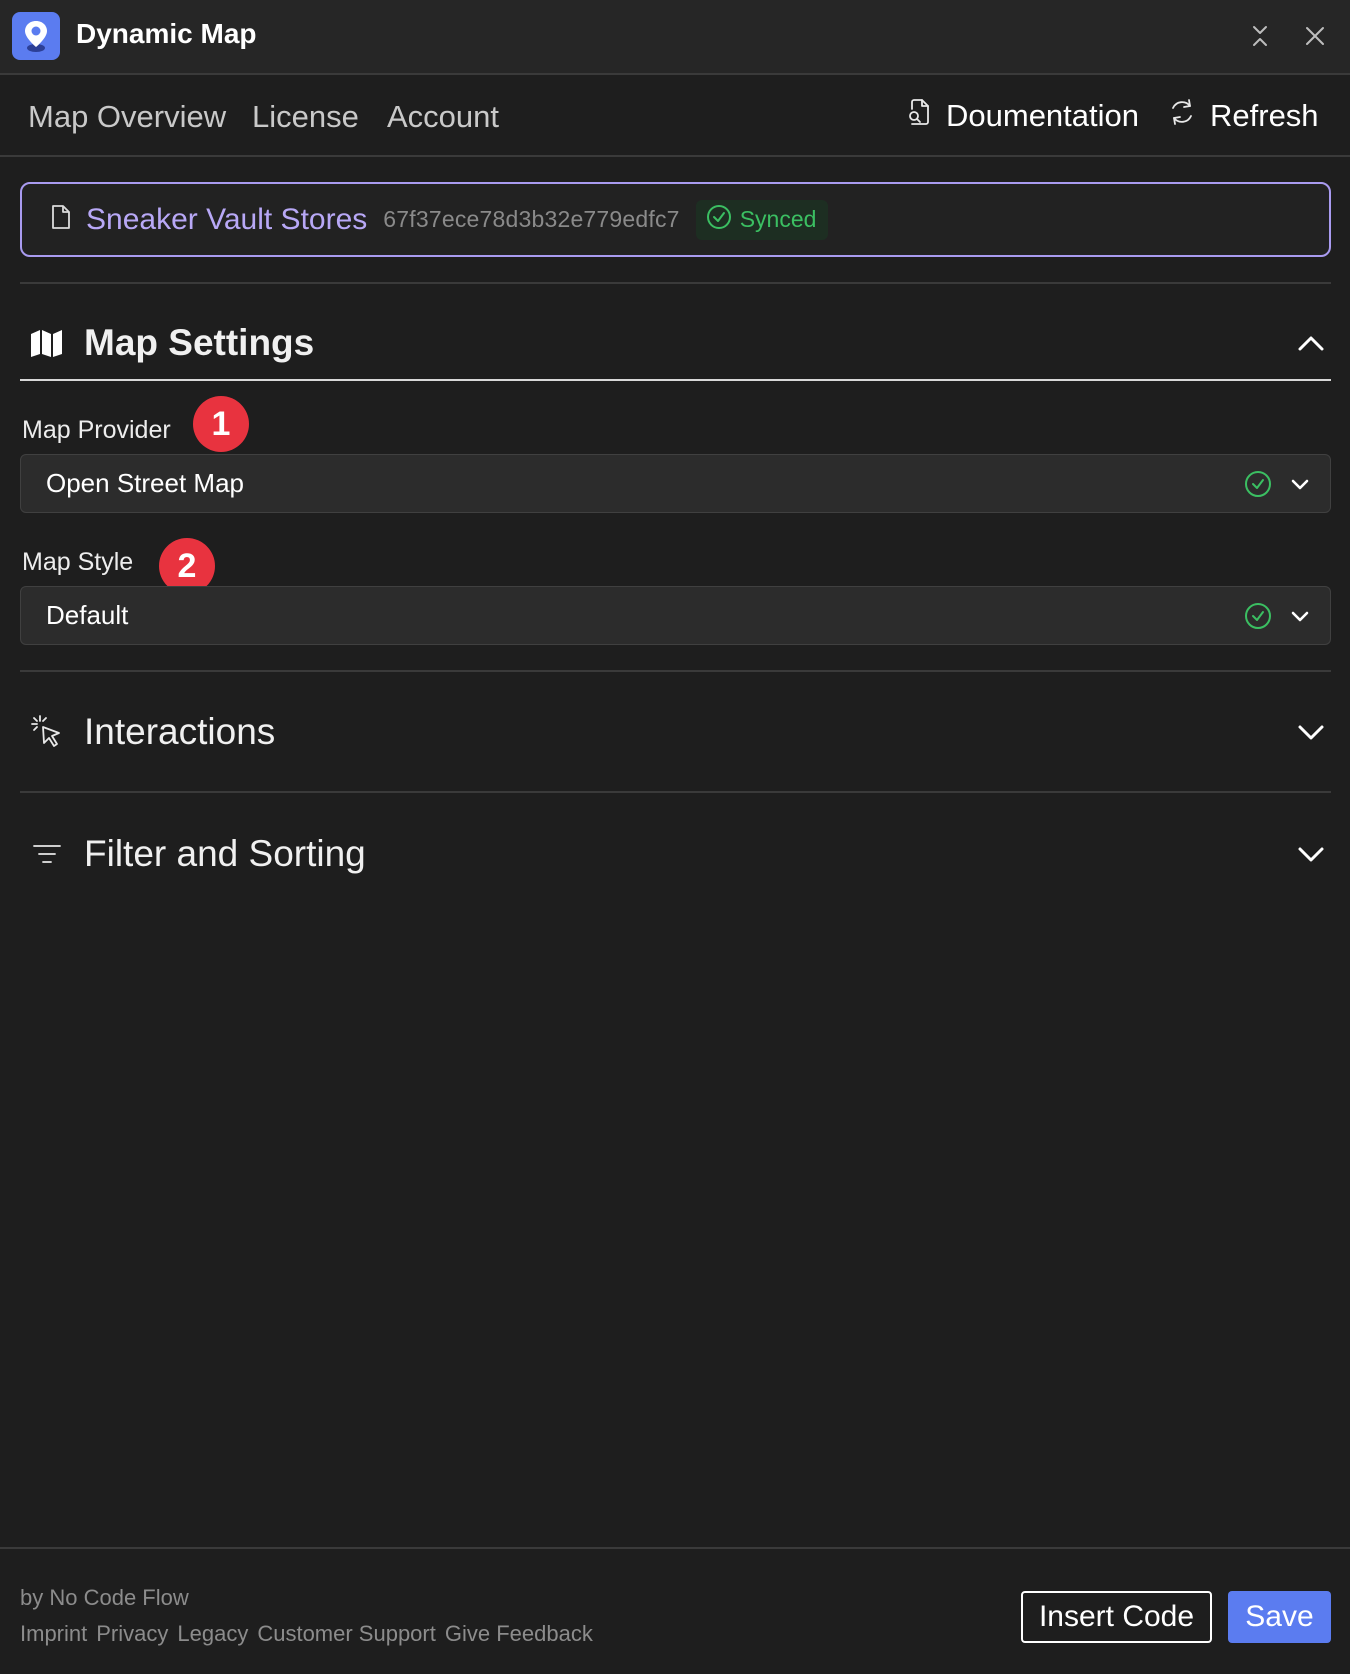 The image size is (1350, 1674). What do you see at coordinates (225, 853) in the screenshot?
I see `filter-sorting-title: Filter and Sorting` at bounding box center [225, 853].